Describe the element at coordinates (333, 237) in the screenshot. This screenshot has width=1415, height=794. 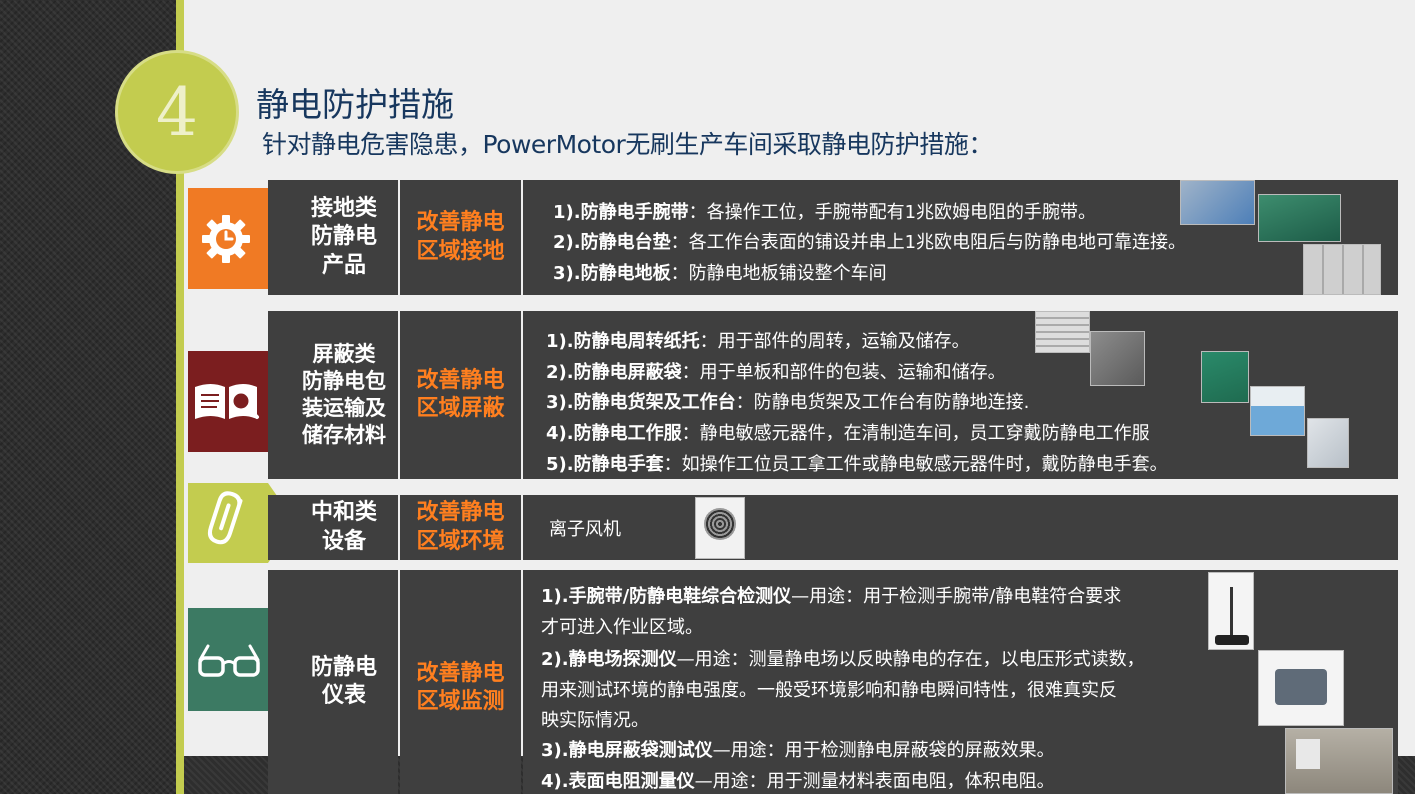
I see `row-category: 接地类 防静电 产品` at that location.